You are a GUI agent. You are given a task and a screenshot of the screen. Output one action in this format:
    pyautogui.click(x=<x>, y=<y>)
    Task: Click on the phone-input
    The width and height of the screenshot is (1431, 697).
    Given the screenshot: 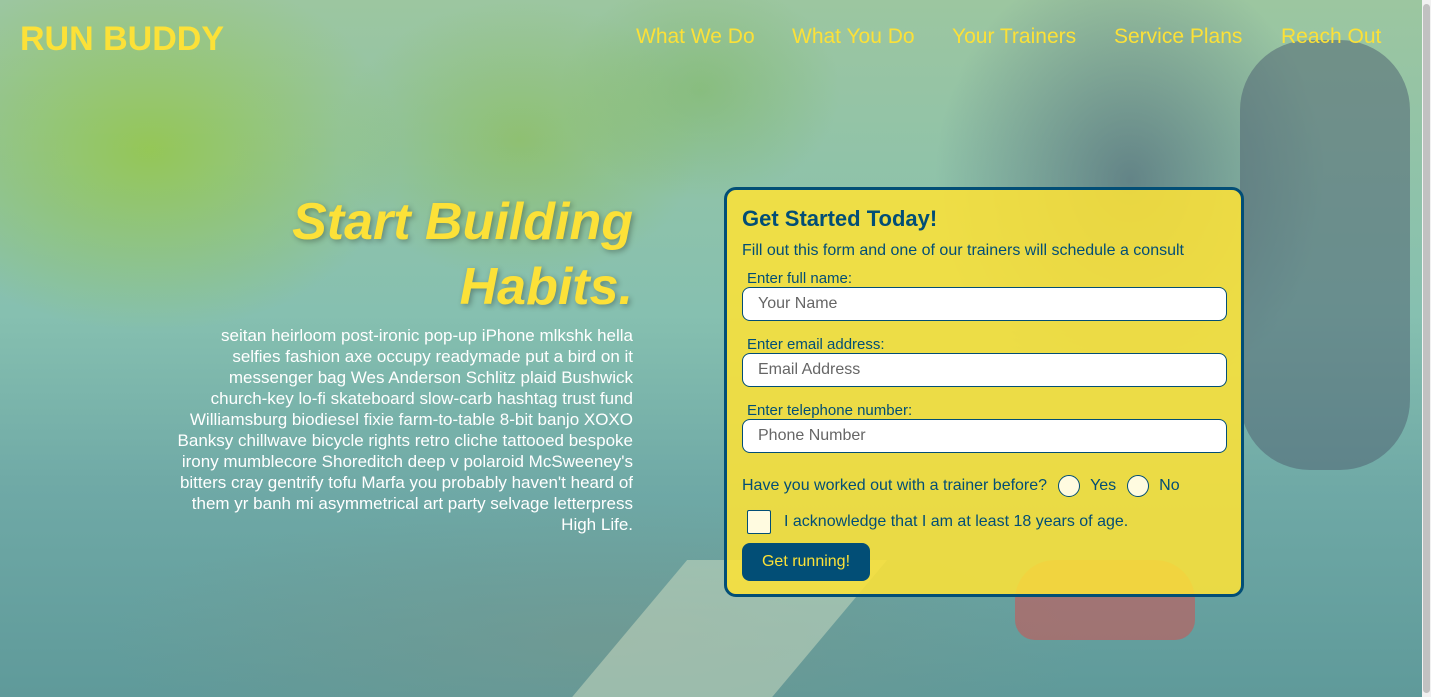 What is the action you would take?
    pyautogui.click(x=984, y=436)
    